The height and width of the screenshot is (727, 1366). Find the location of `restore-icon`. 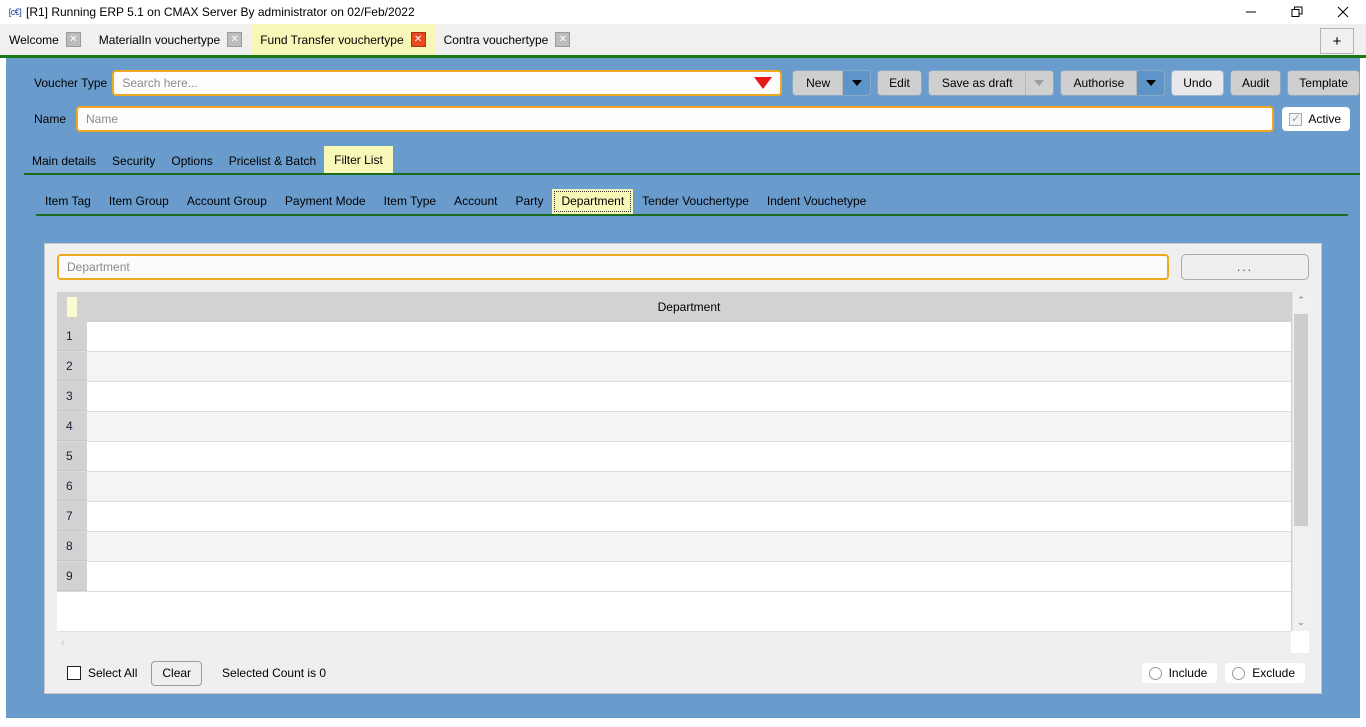

restore-icon is located at coordinates (1297, 12).